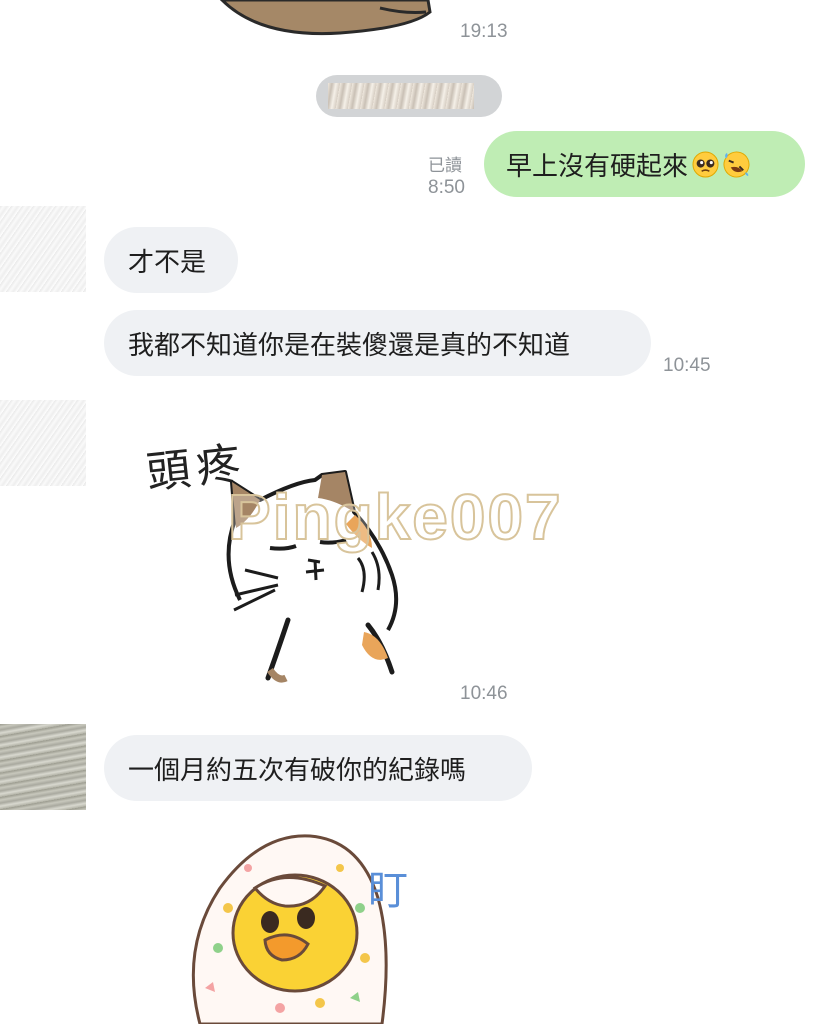 Image resolution: width=819 pixels, height=1024 pixels. Describe the element at coordinates (300, 926) in the screenshot. I see `chick-sticker: 盯` at that location.